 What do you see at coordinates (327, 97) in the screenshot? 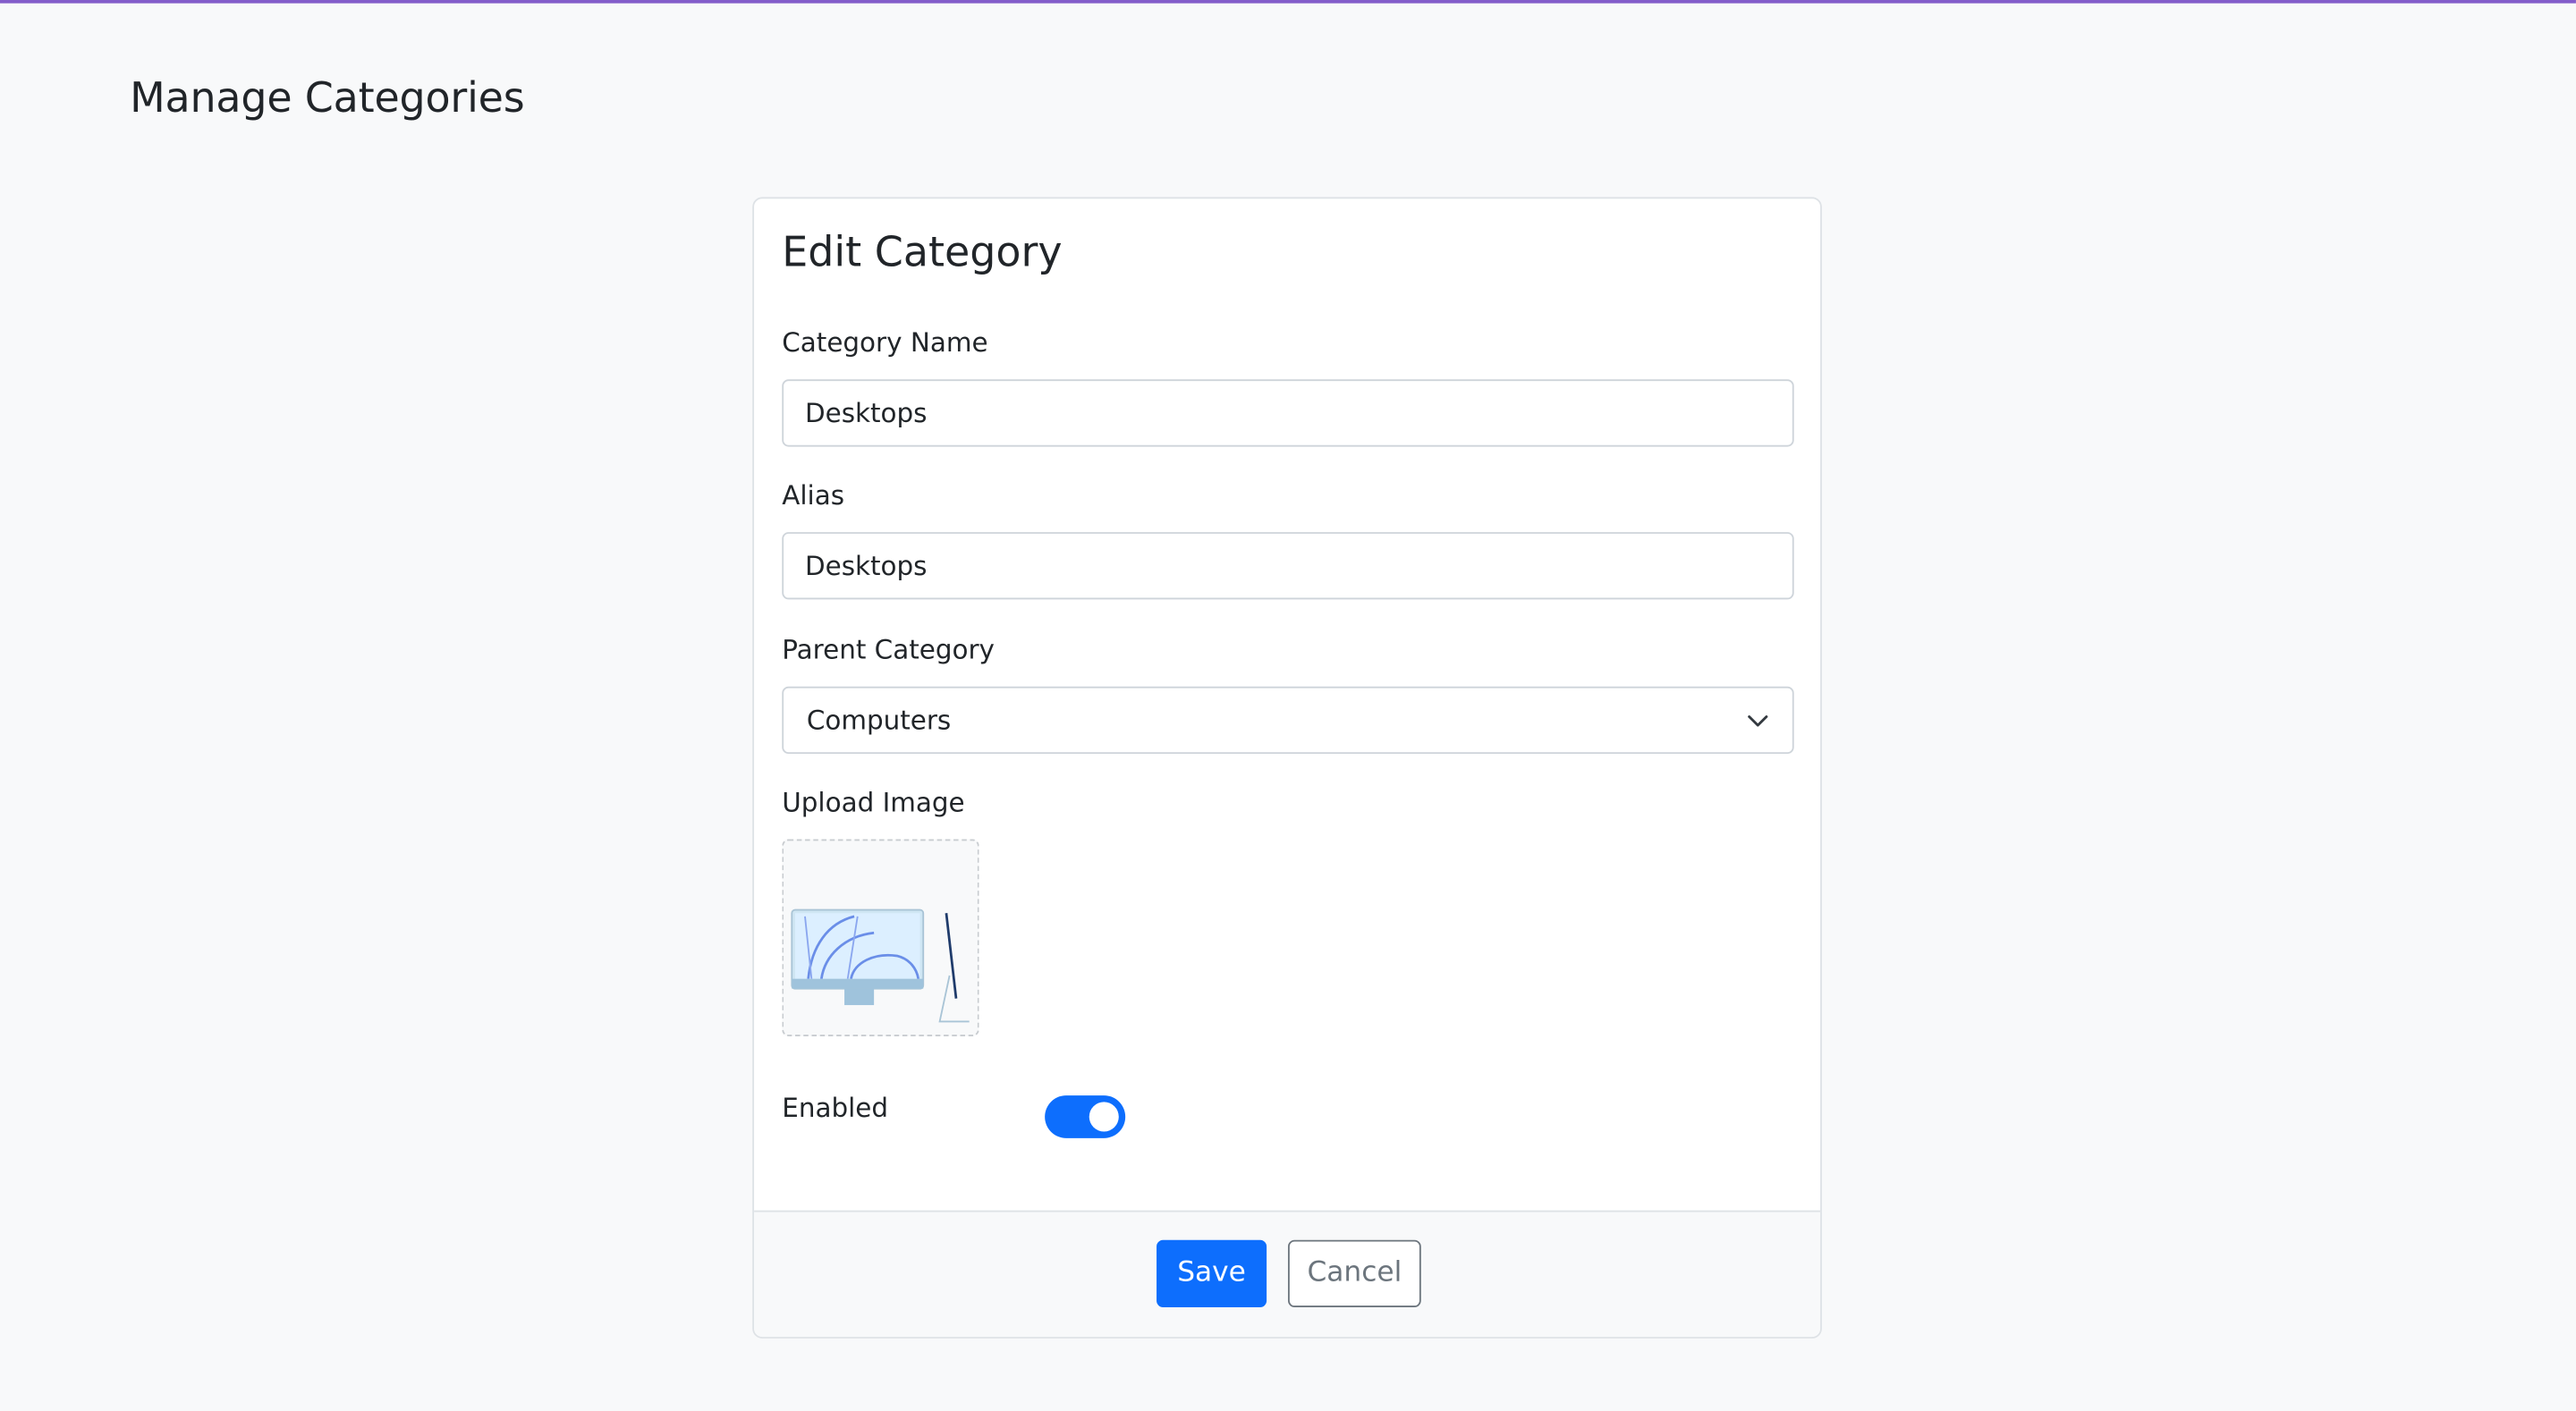
I see `page-title: Manage Categories` at bounding box center [327, 97].